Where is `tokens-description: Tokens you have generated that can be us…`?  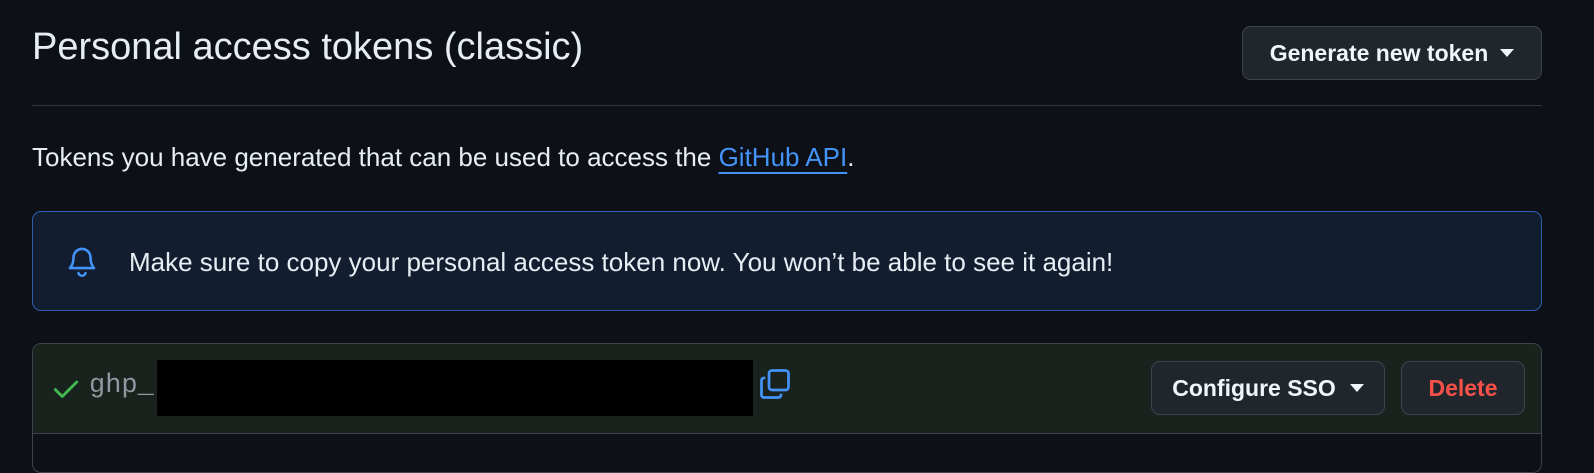
tokens-description: Tokens you have generated that can be us… is located at coordinates (443, 157).